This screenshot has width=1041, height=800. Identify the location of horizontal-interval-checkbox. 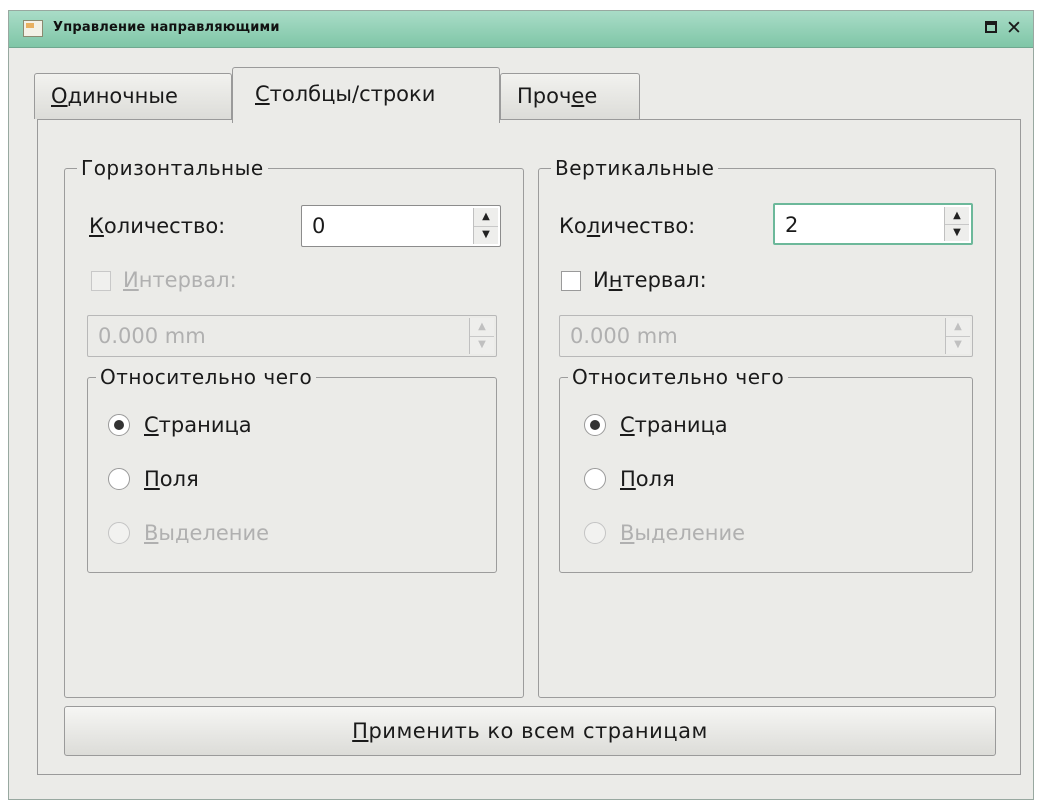
(101, 281).